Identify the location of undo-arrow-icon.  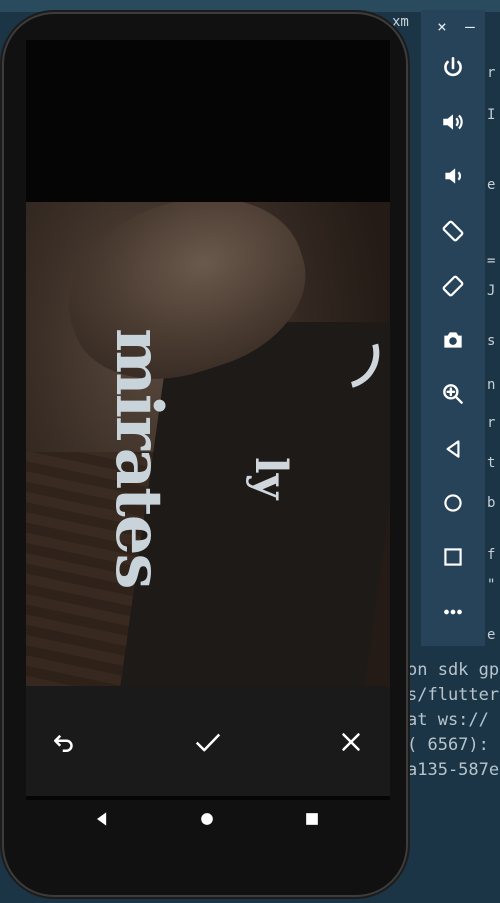
(63, 743).